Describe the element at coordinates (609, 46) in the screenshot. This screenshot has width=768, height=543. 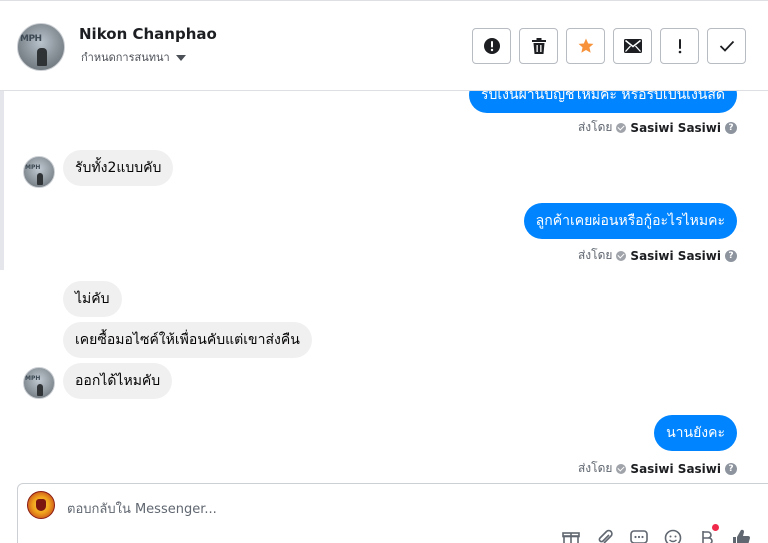
I see `conversation-actions` at that location.